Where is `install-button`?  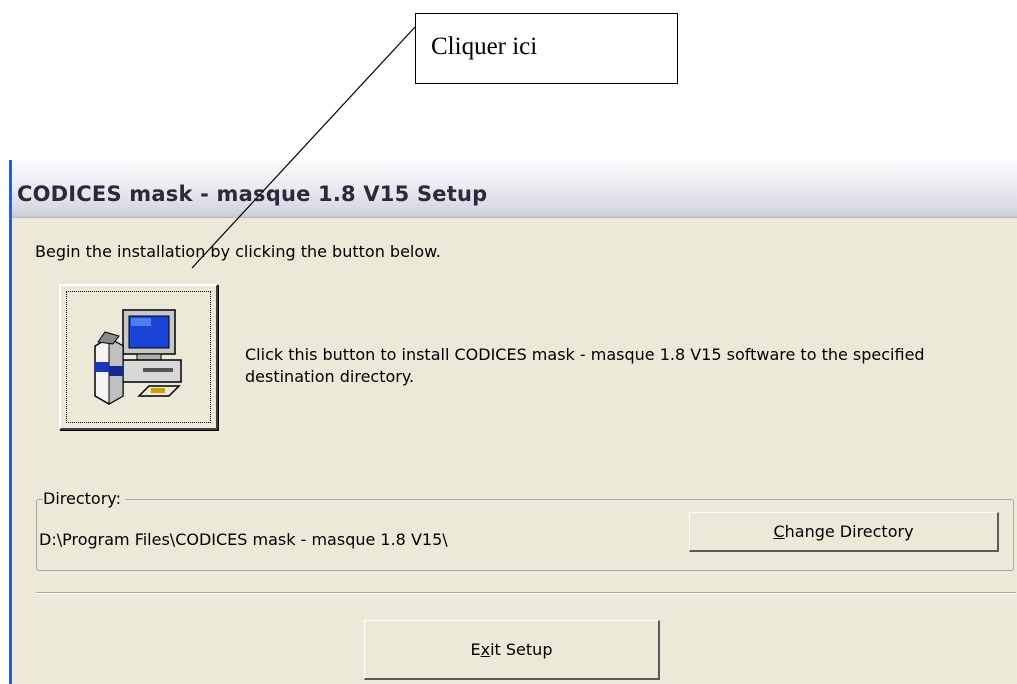 install-button is located at coordinates (138, 357).